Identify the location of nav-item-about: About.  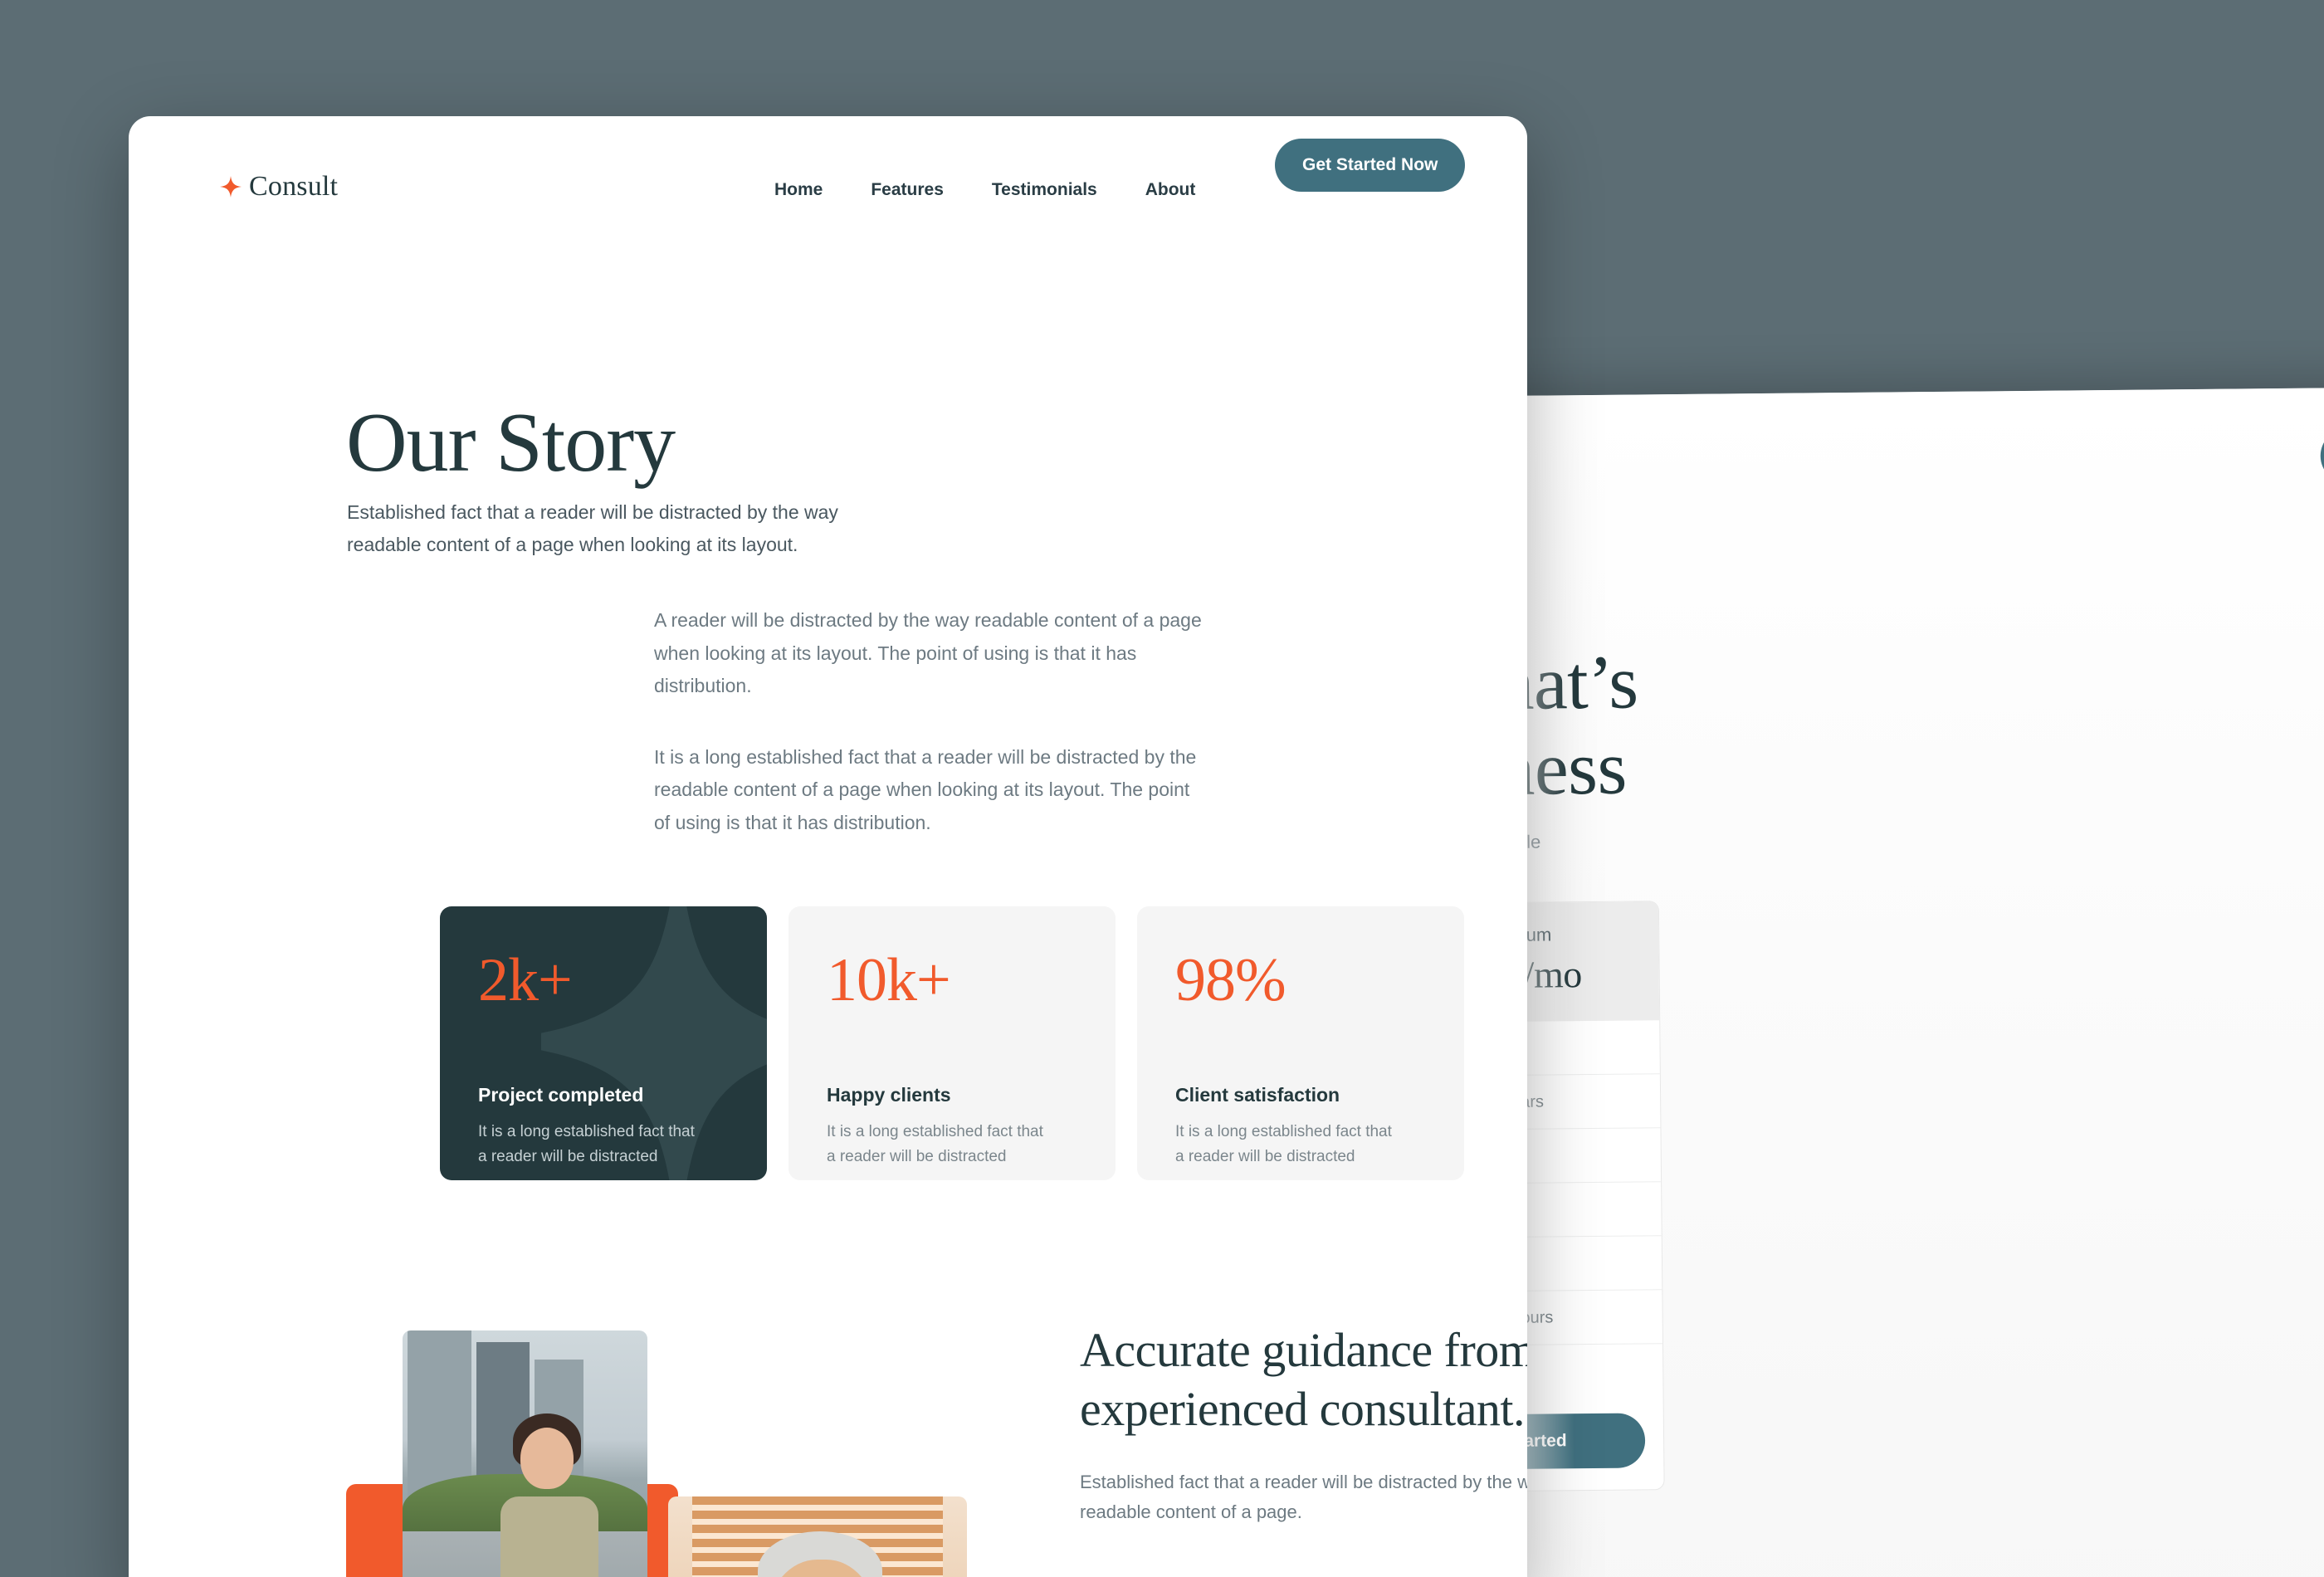
(1170, 190).